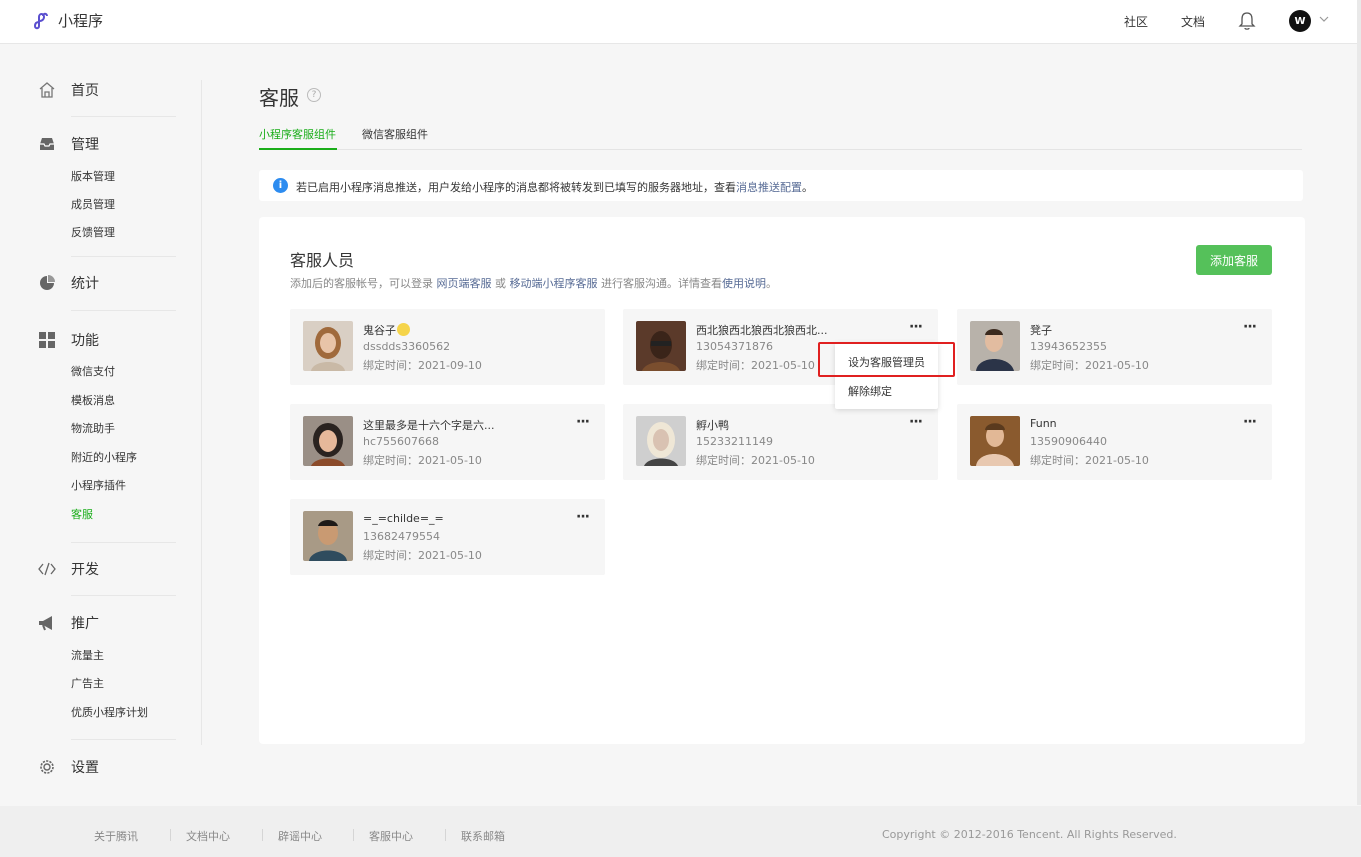 This screenshot has height=857, width=1361. Describe the element at coordinates (744, 283) in the screenshot. I see `usage-guide-link: 使用说明` at that location.